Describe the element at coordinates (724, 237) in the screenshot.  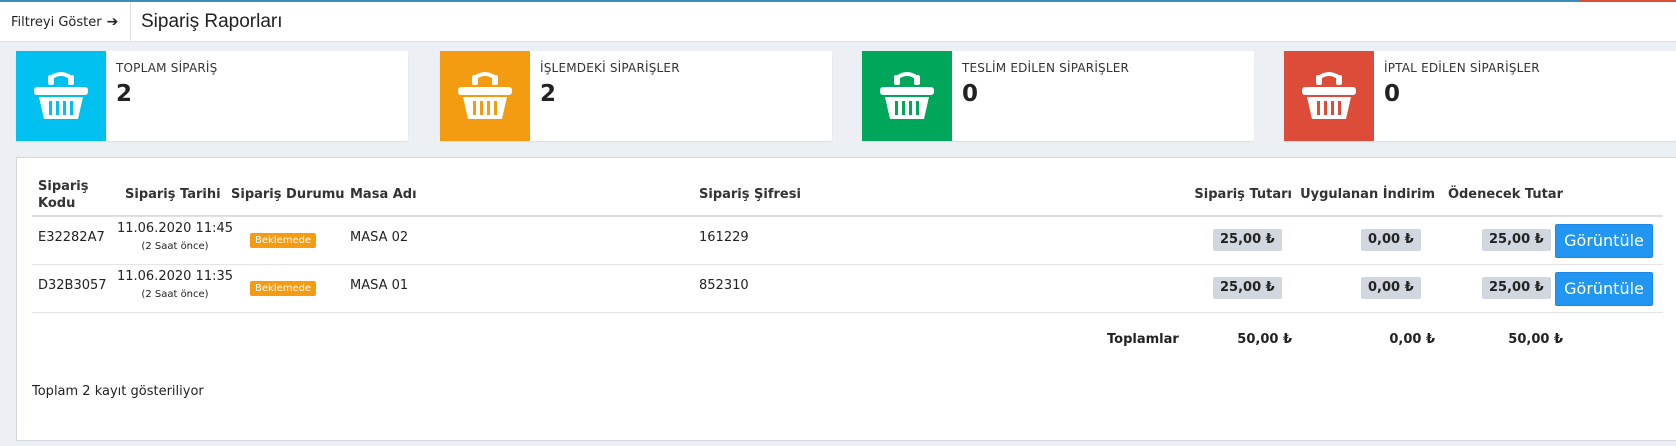
I see `order-password: 161229` at that location.